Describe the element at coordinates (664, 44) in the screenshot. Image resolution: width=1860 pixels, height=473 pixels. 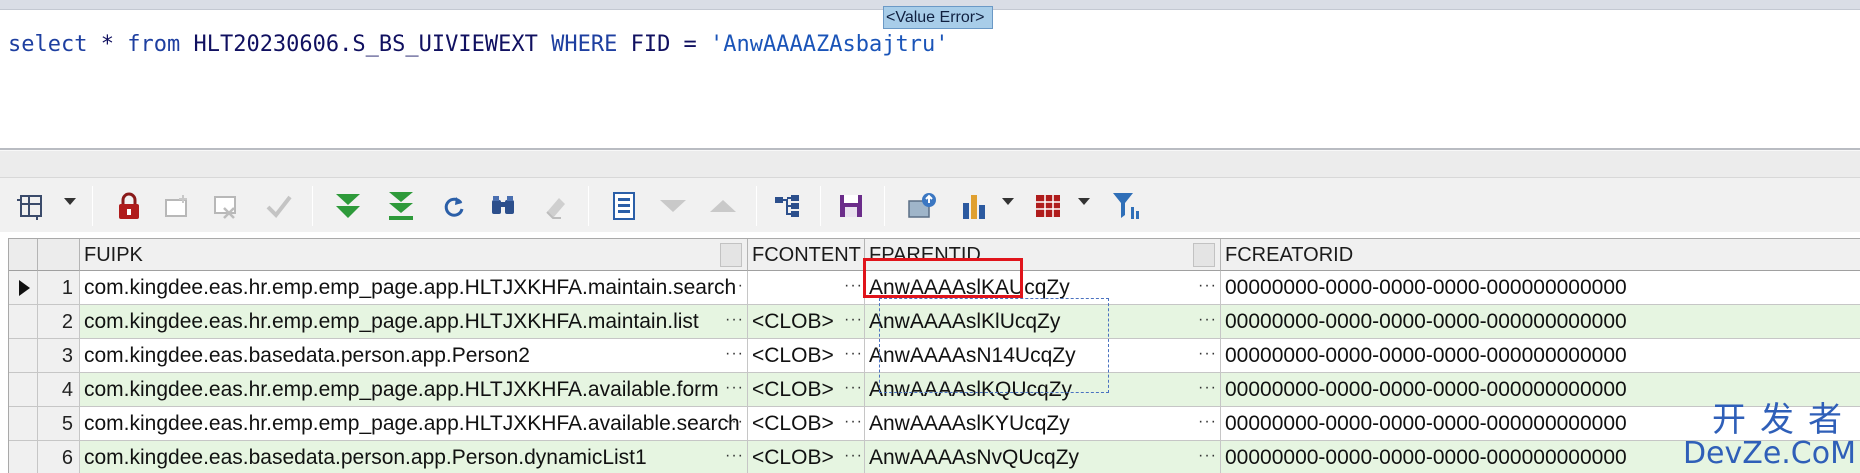
I see `sql-condition-field: FID =` at that location.